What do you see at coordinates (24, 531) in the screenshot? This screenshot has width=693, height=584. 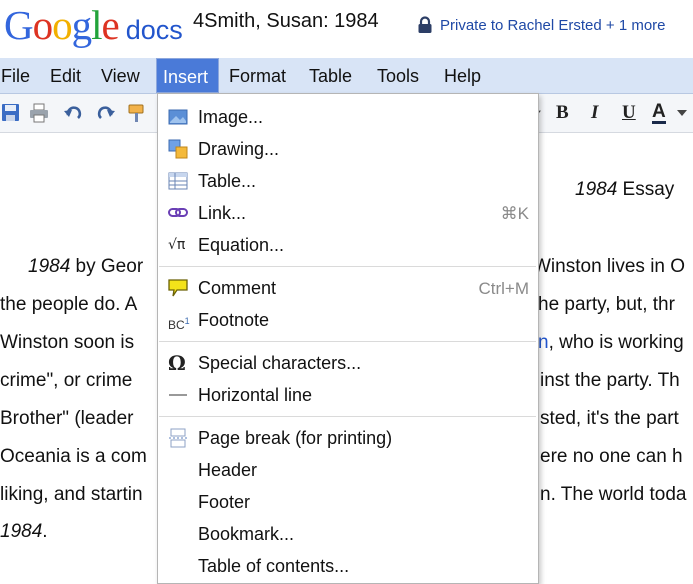 I see `paragraph-line: 1984.` at bounding box center [24, 531].